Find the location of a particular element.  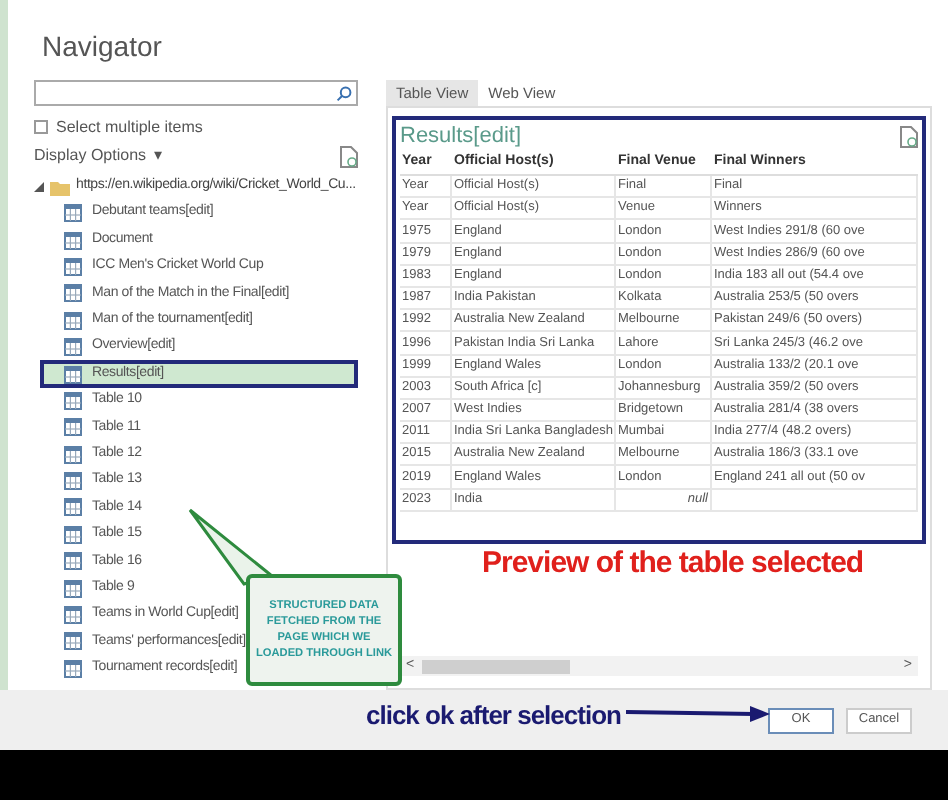

expand-toggle-icon is located at coordinates (39, 187).